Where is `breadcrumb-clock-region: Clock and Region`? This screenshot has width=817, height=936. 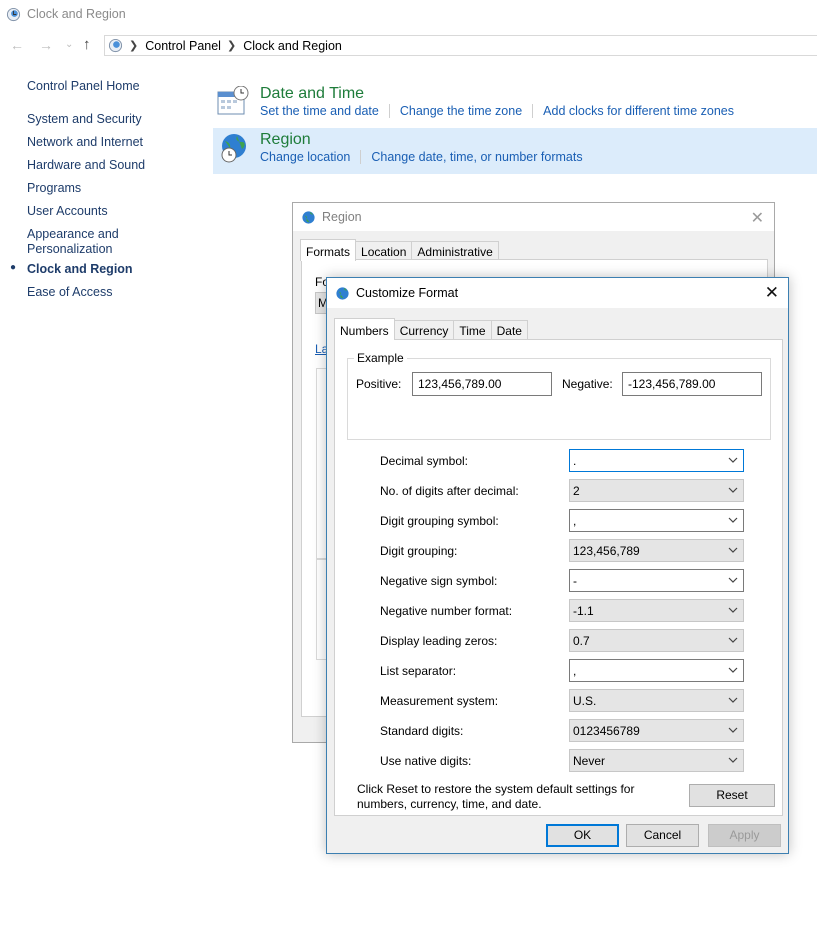
breadcrumb-clock-region: Clock and Region is located at coordinates (292, 46).